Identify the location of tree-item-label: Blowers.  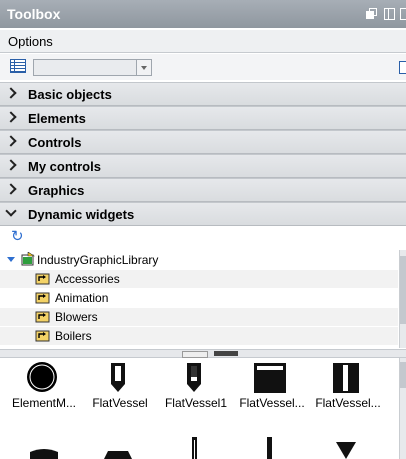
(76, 317).